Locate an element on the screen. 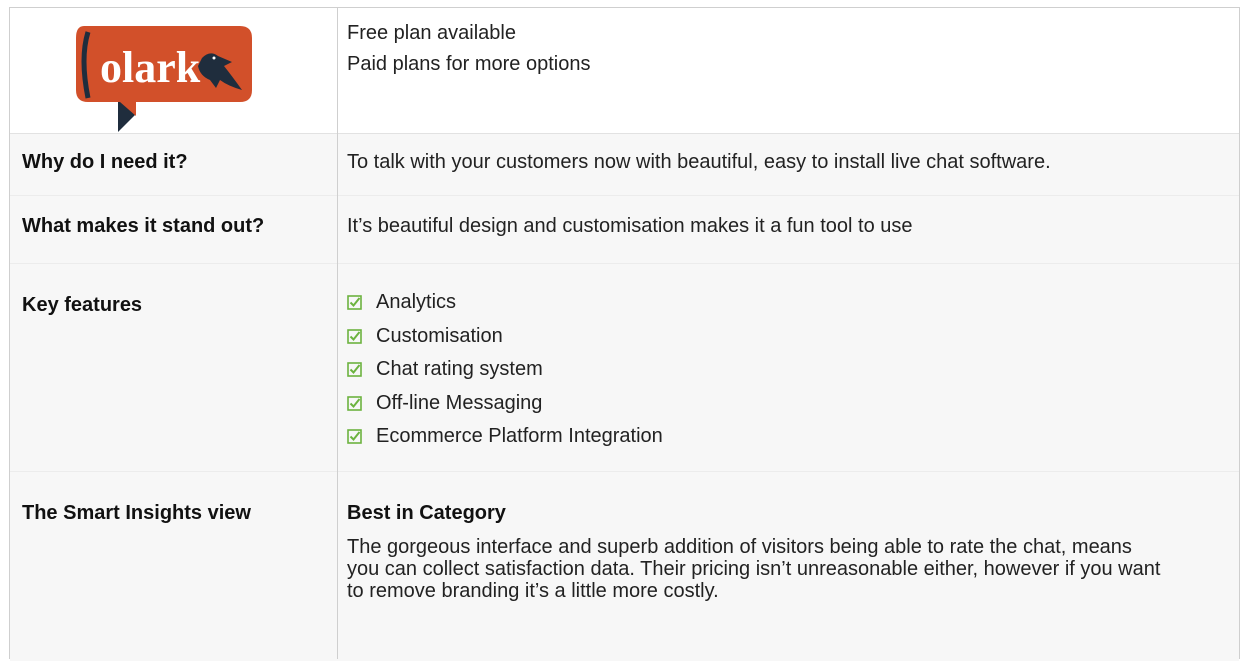 Image resolution: width=1250 pixels, height=661 pixels. view-heading: Best in Category is located at coordinates (426, 513).